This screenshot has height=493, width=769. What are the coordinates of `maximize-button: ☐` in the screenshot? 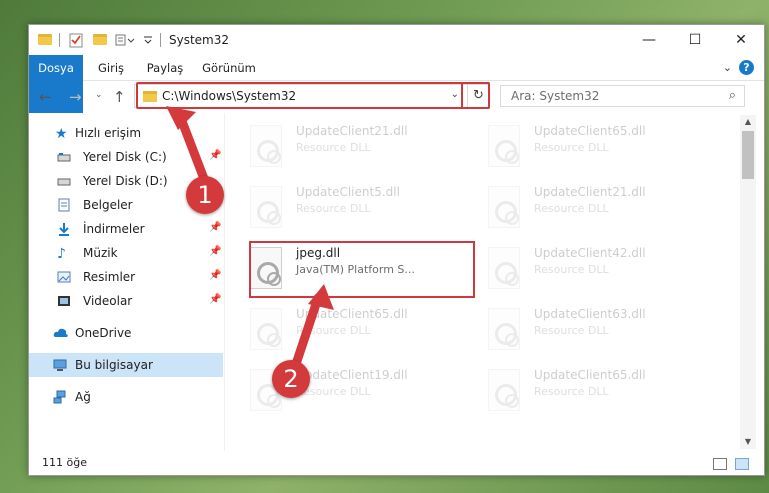 It's located at (695, 40).